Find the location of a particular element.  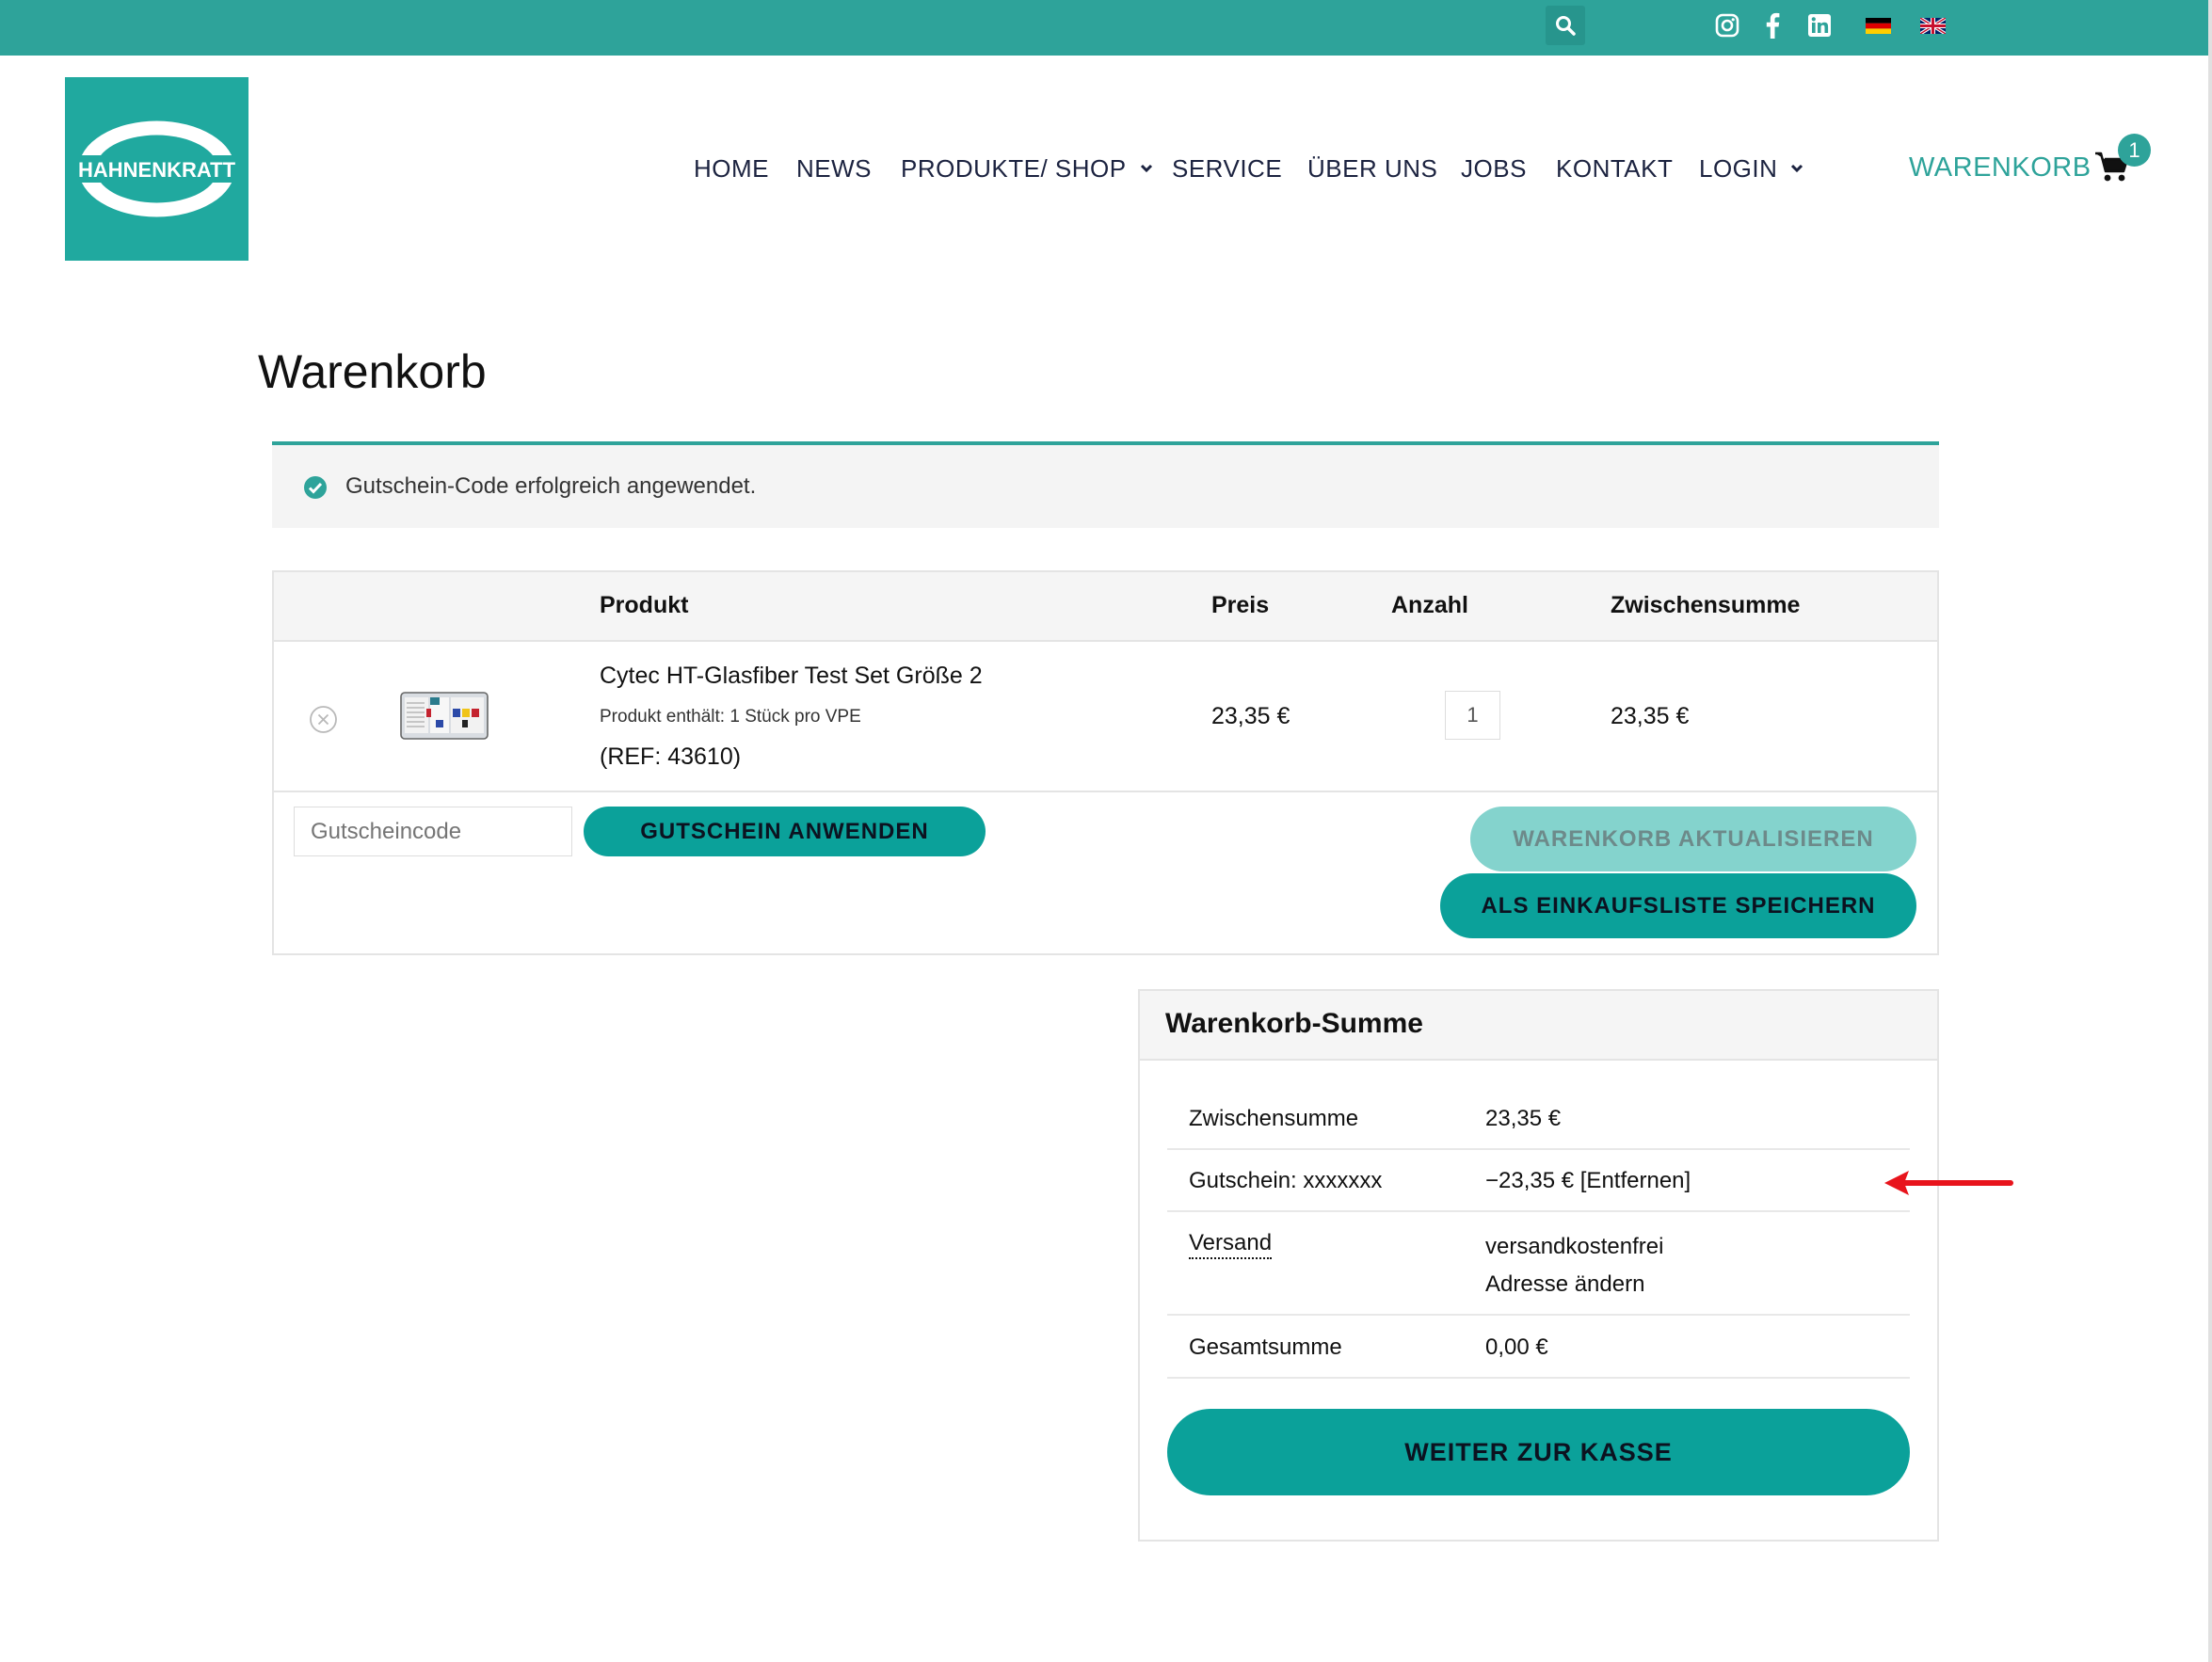

product-price: 23,35 € is located at coordinates (1250, 716).